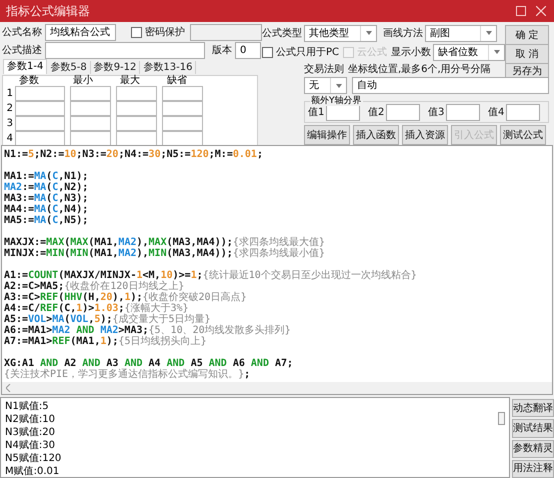 This screenshot has width=554, height=478. Describe the element at coordinates (325, 85) in the screenshot. I see `rule-dropdown: 无` at that location.